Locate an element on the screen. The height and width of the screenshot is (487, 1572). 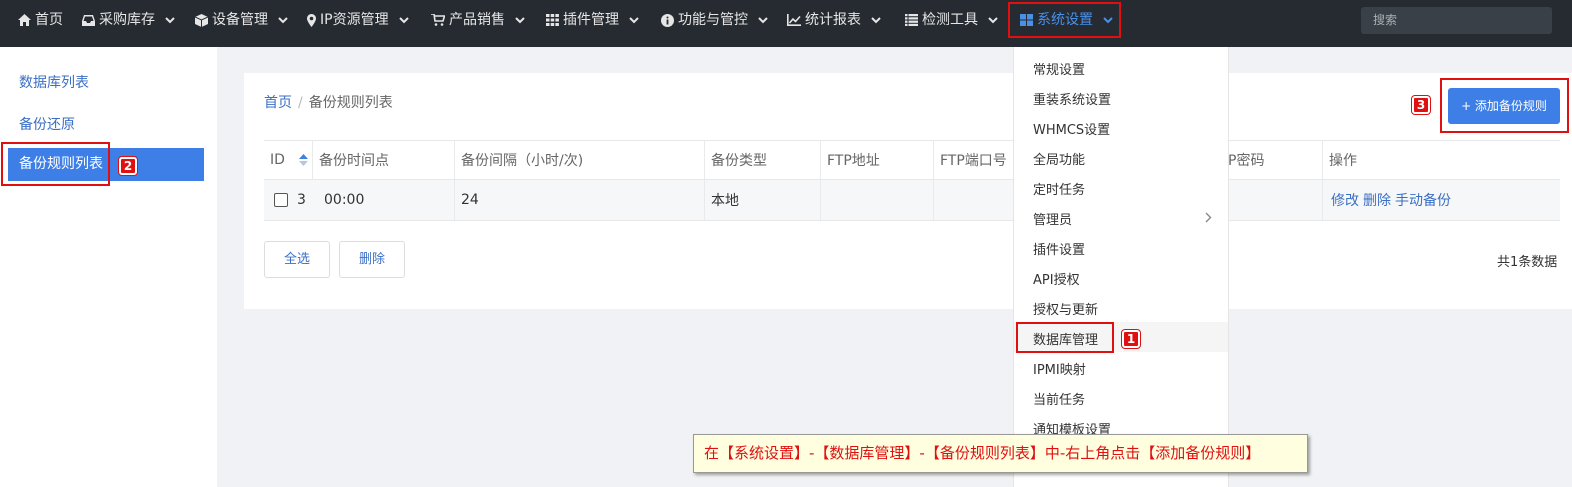
column-header-id: ID is located at coordinates (288, 160).